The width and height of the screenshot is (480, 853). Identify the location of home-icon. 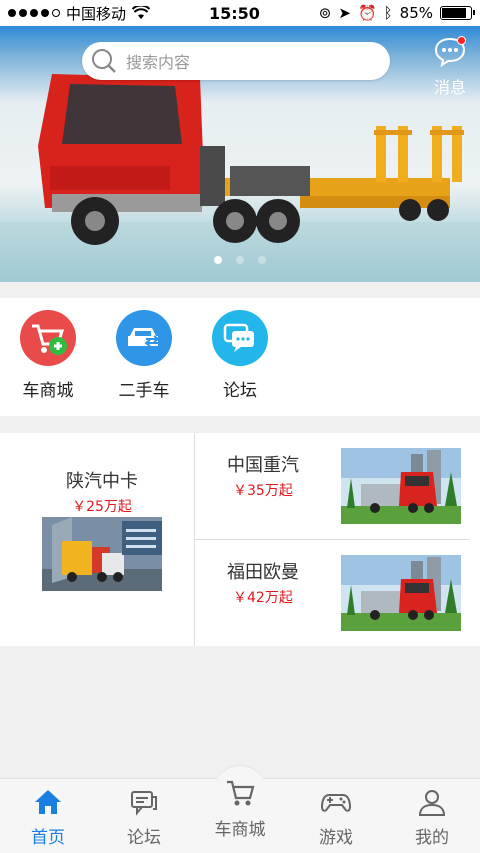
(48, 802).